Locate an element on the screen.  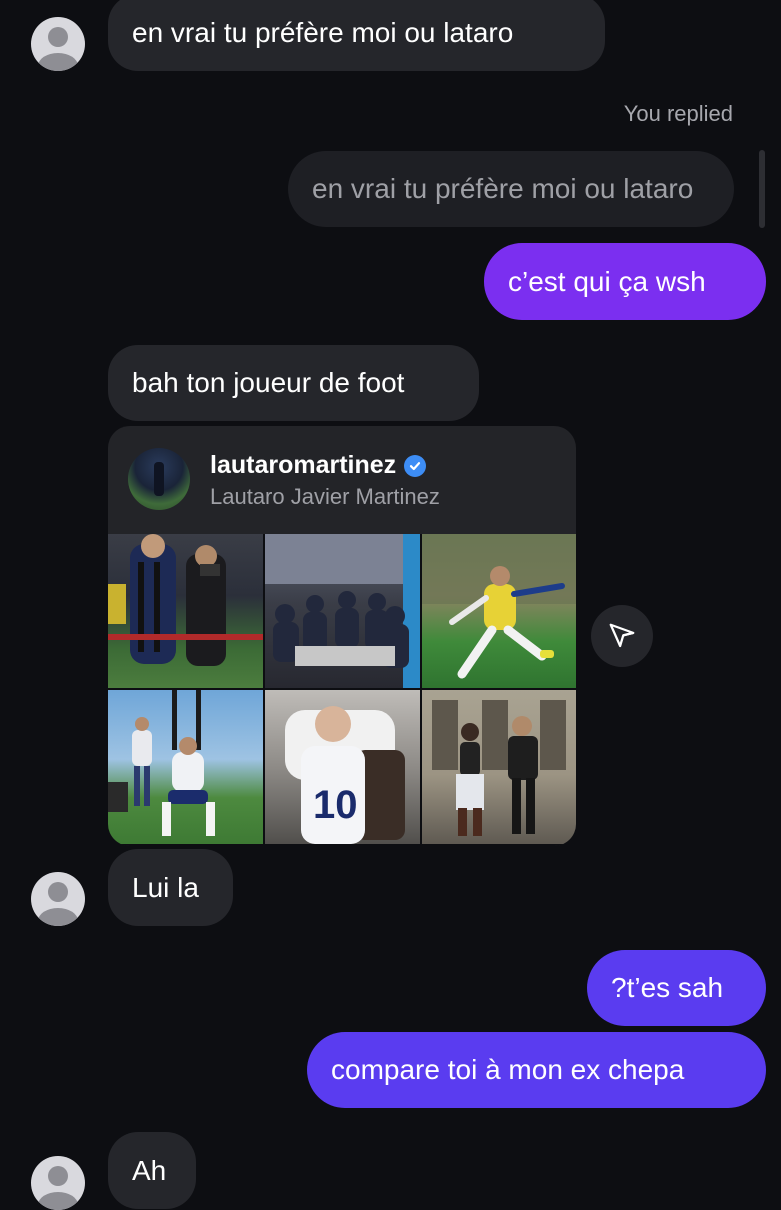
incoming-message: en vrai tu préfère moi ou lataro is located at coordinates (356, 35).